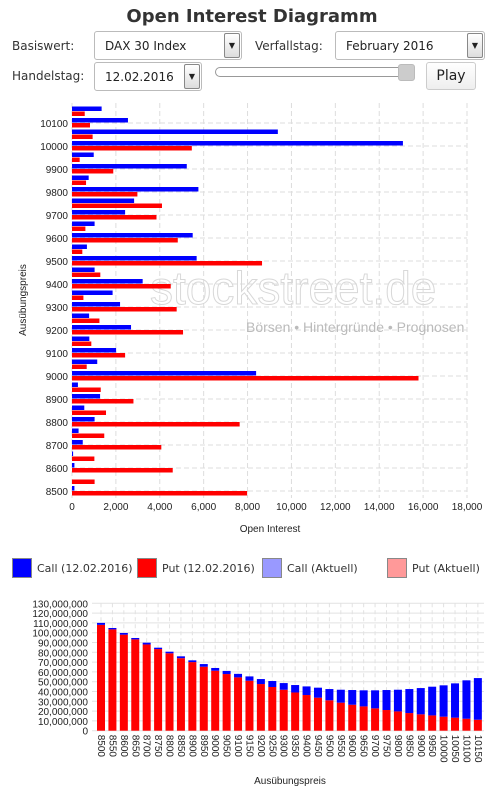 This screenshot has height=796, width=504. Describe the element at coordinates (315, 72) in the screenshot. I see `date-slider-track` at that location.